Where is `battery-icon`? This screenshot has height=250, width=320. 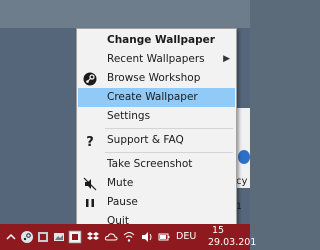 battery-icon is located at coordinates (164, 237).